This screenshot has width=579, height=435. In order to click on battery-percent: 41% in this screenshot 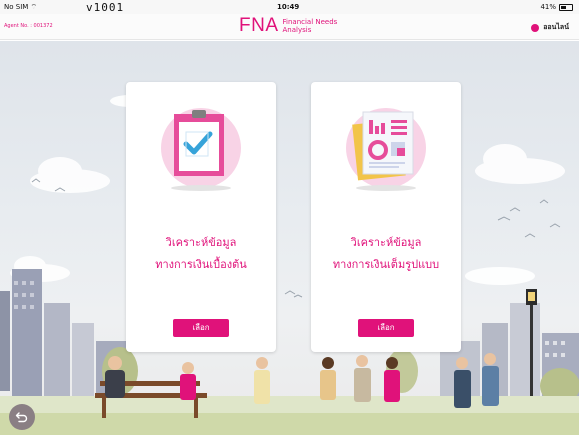, I will do `click(548, 7)`.